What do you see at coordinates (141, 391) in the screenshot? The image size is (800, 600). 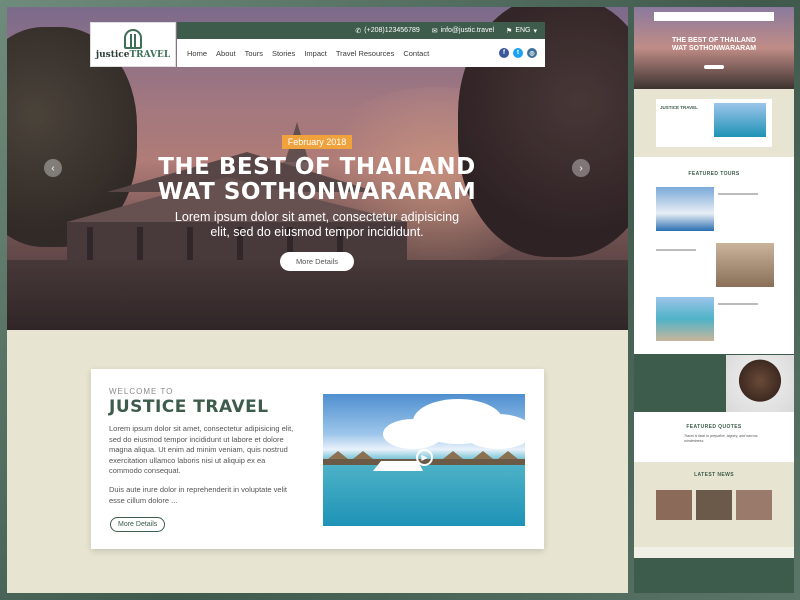 I see `welcome-eyebrow: WELCOME TO` at bounding box center [141, 391].